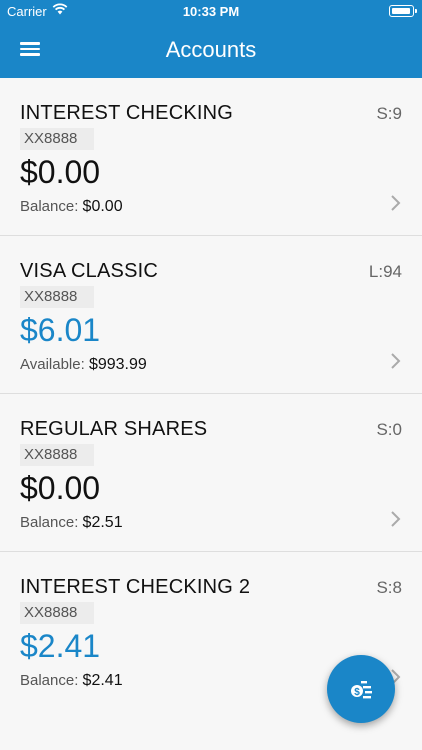 This screenshot has height=750, width=422. What do you see at coordinates (403, 11) in the screenshot?
I see `battery-icon` at bounding box center [403, 11].